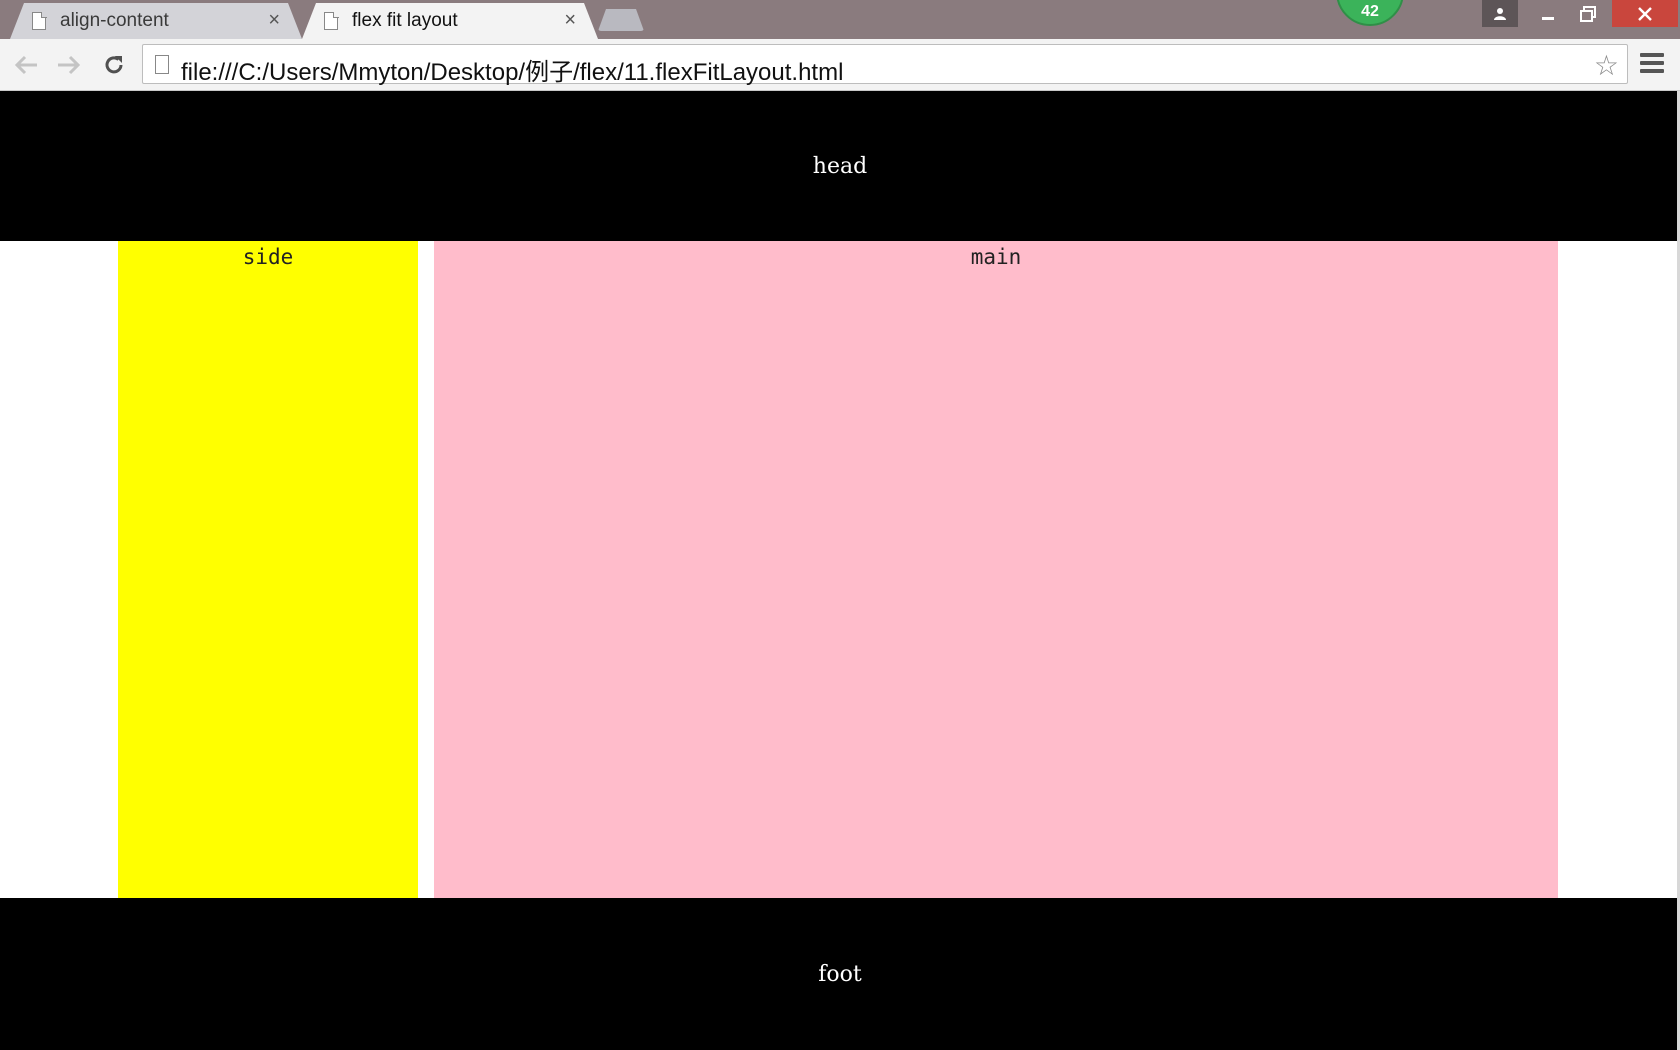 This screenshot has height=1050, width=1680. Describe the element at coordinates (405, 20) in the screenshot. I see `tab-title: flex fit layout` at that location.